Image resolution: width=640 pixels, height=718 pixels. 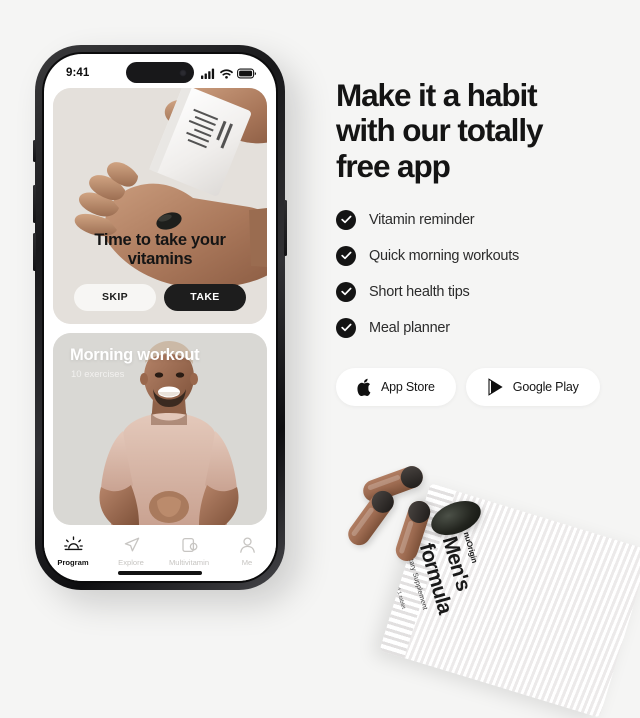 I want to click on app-store-button: App Store, so click(x=396, y=386).